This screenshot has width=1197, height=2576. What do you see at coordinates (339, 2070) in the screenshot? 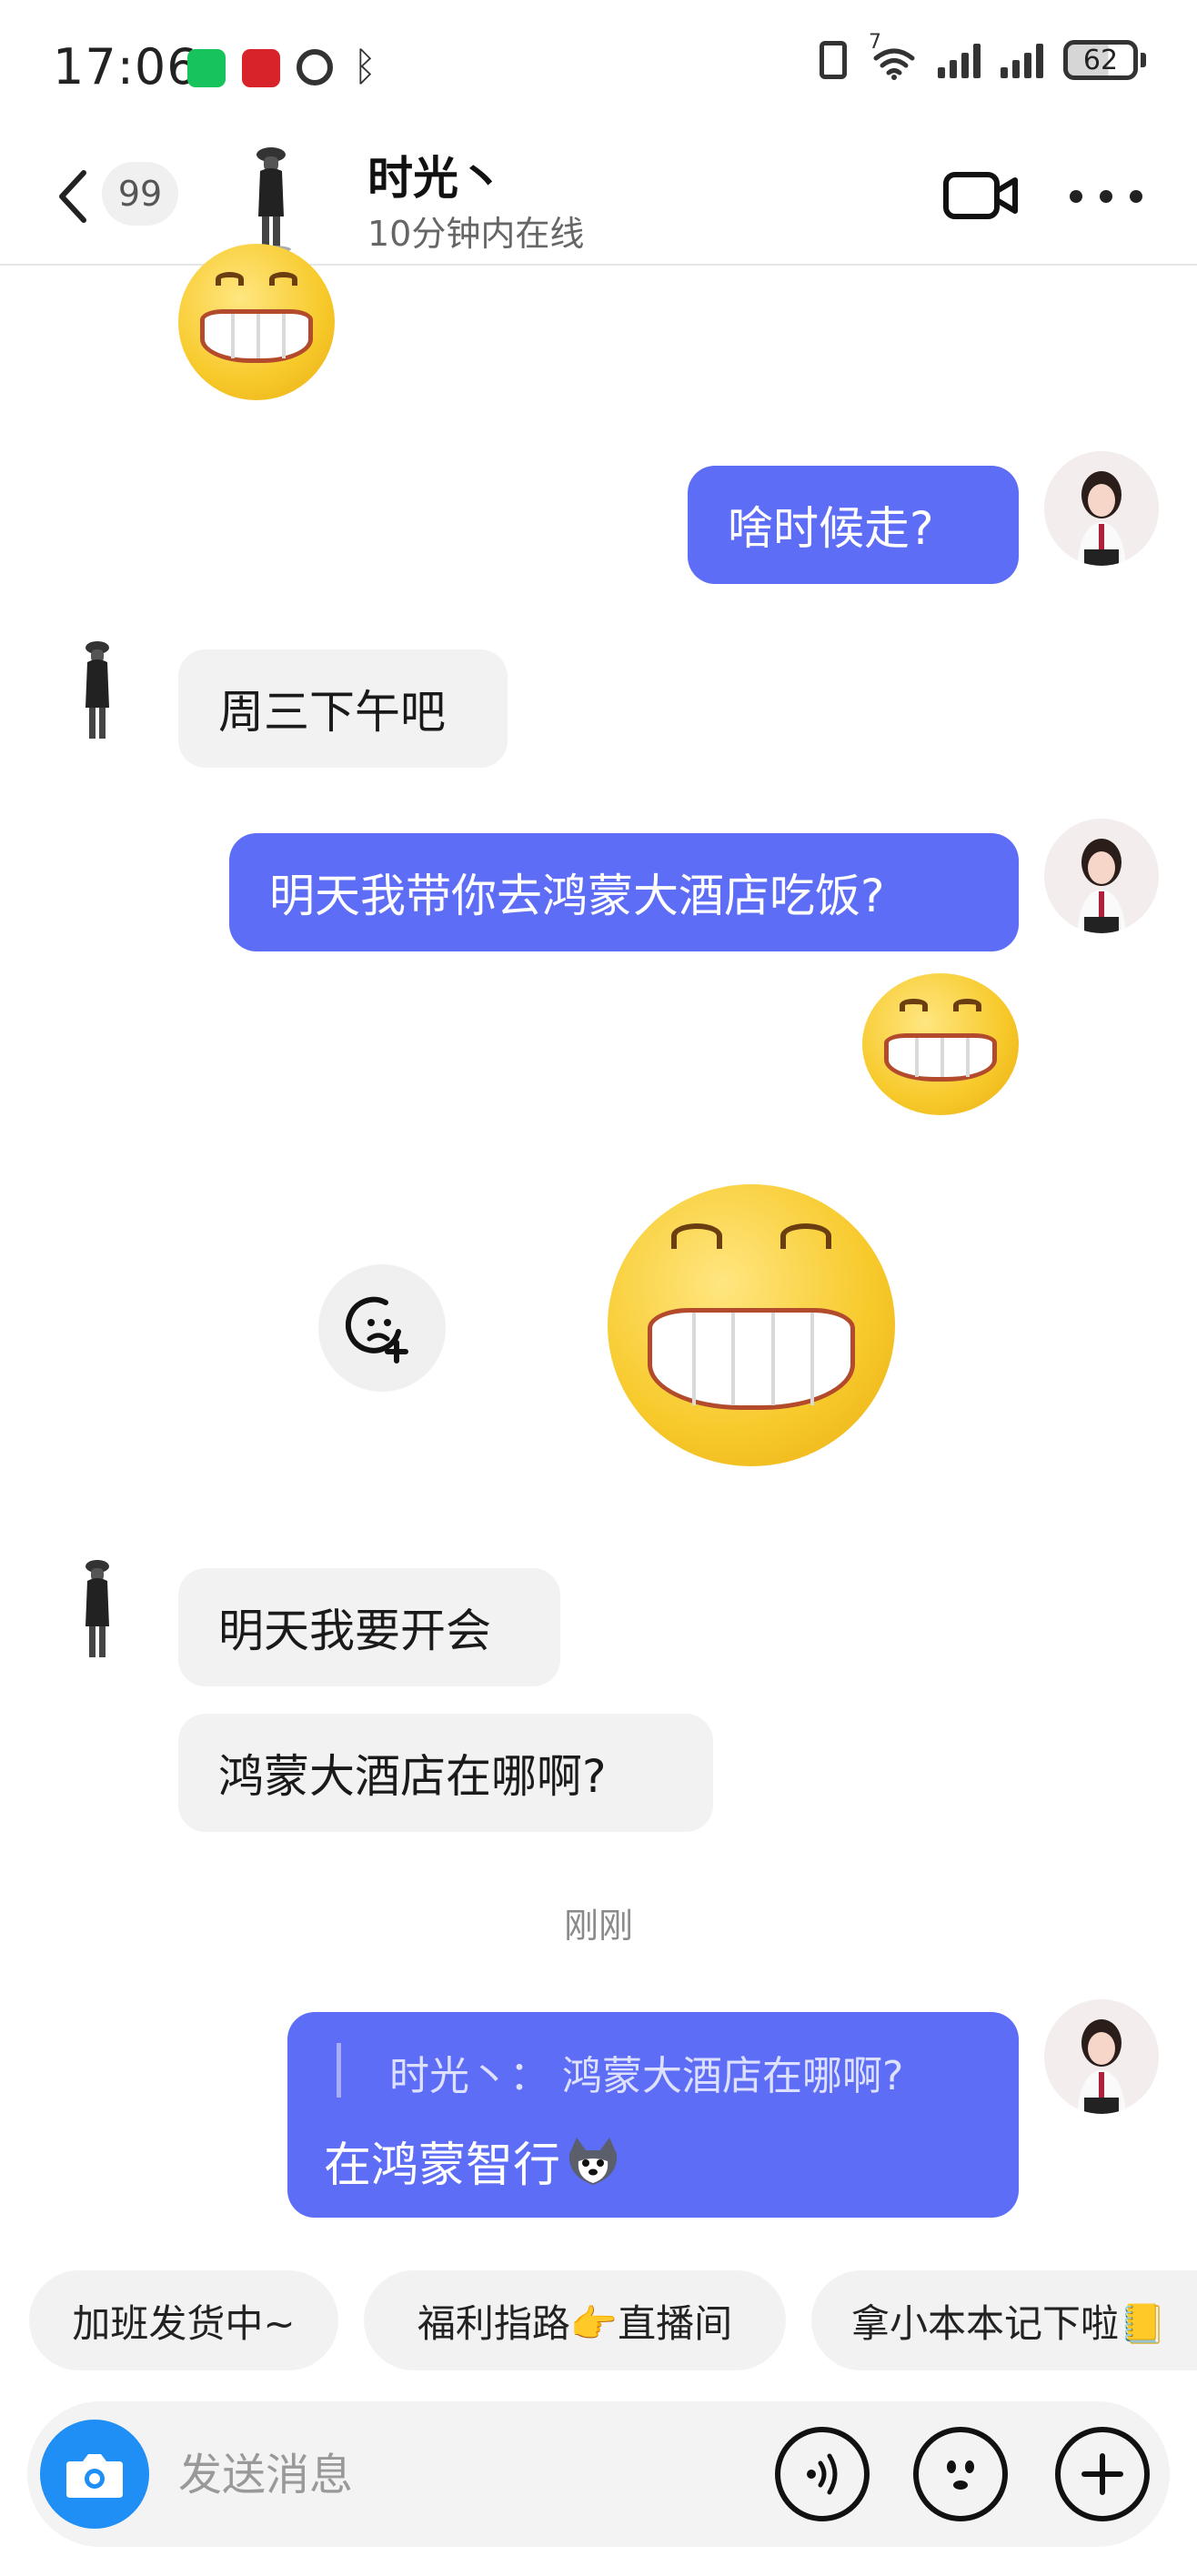
I see `quote-bar` at bounding box center [339, 2070].